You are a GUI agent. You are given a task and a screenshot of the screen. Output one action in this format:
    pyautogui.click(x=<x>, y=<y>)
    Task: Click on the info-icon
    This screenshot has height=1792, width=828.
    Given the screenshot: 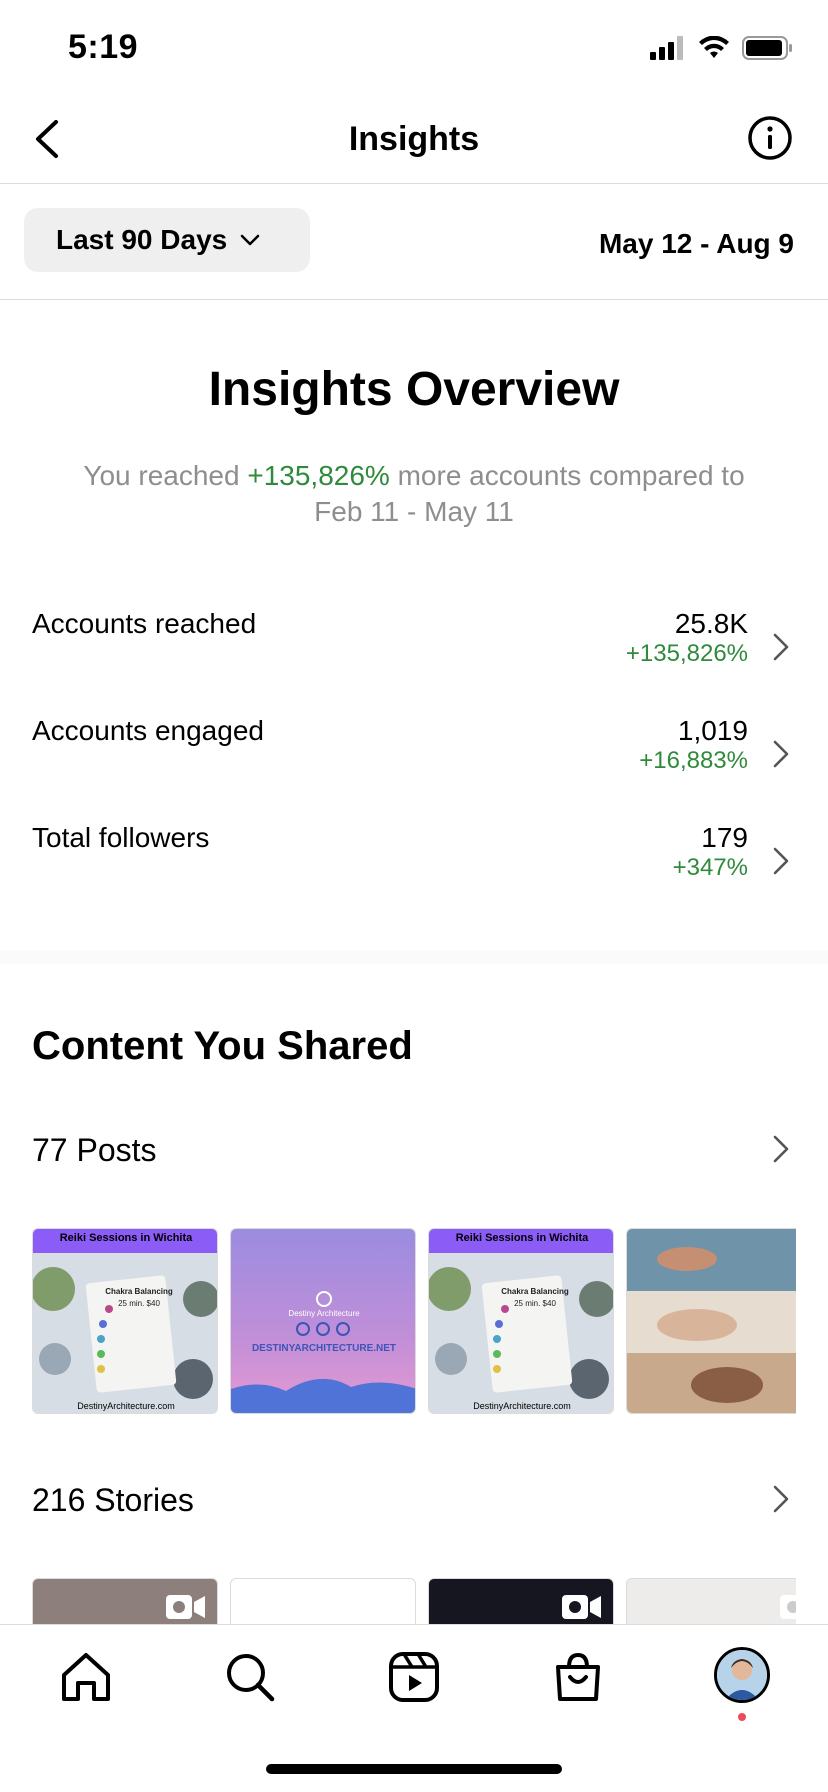 What is the action you would take?
    pyautogui.click(x=770, y=138)
    